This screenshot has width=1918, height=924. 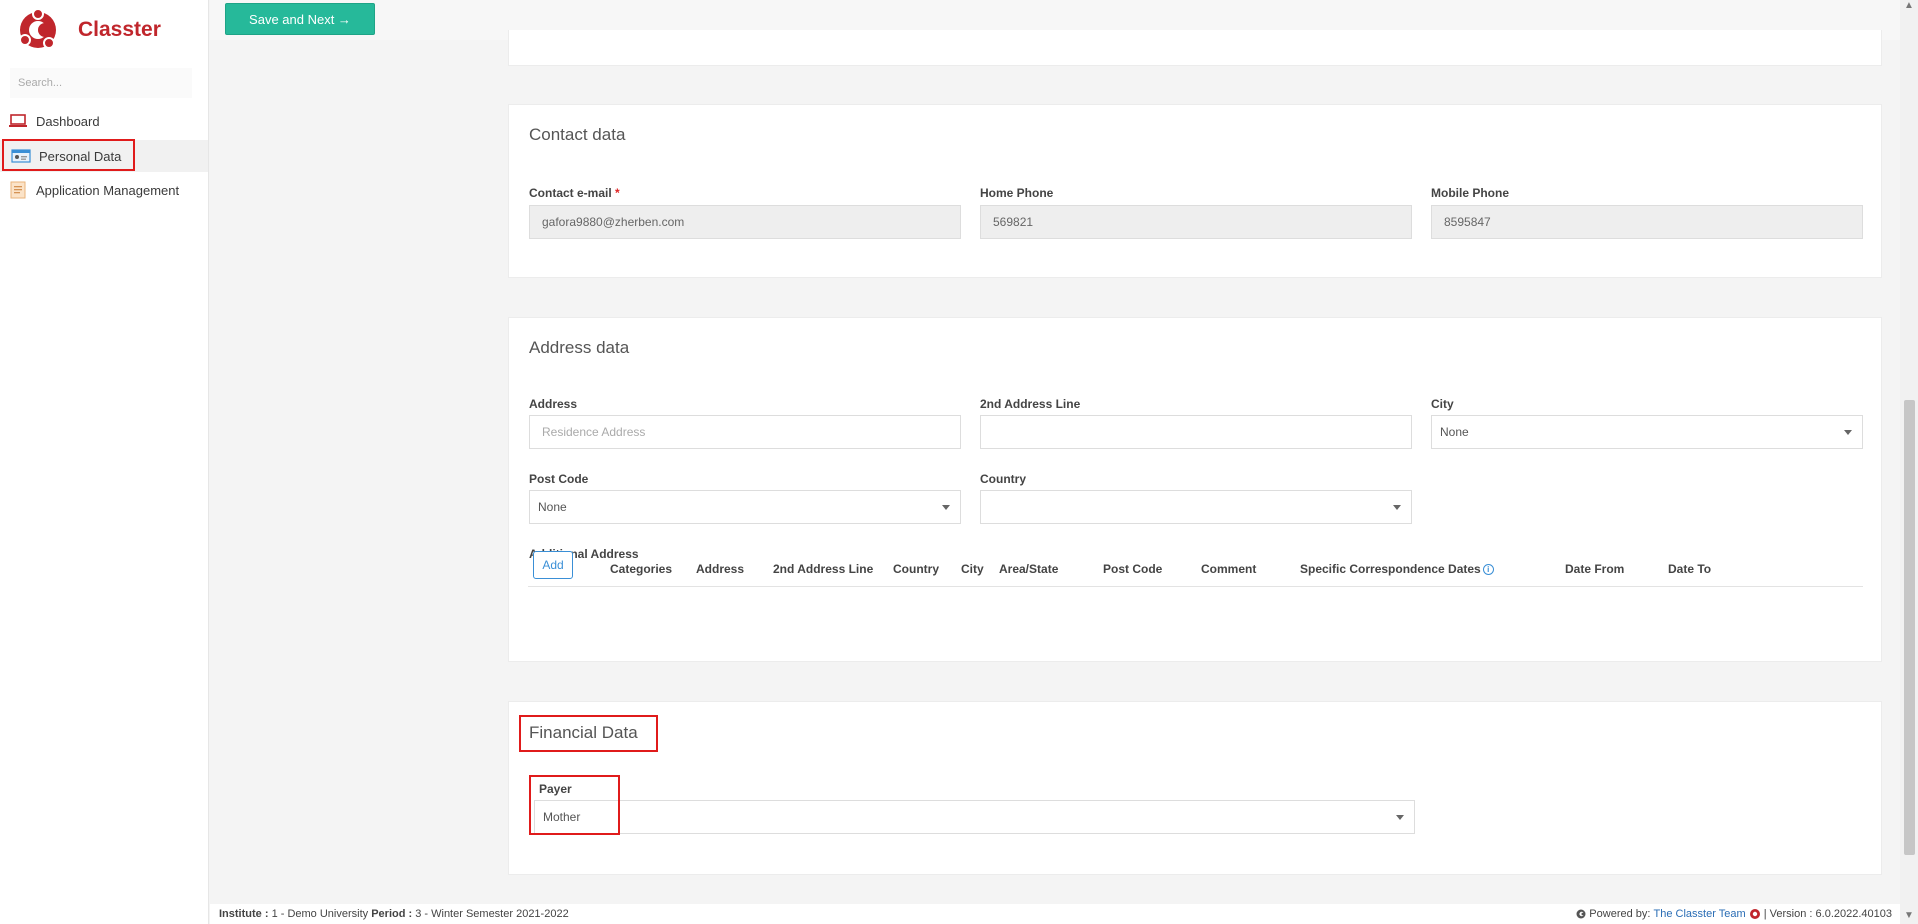 I want to click on save-and-next-button: Save and Next →, so click(x=300, y=19).